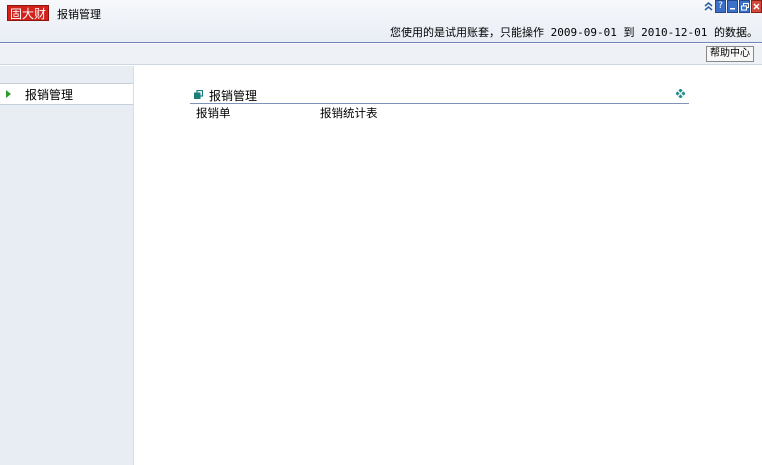  I want to click on panel-header: 报销管理, so click(439, 95).